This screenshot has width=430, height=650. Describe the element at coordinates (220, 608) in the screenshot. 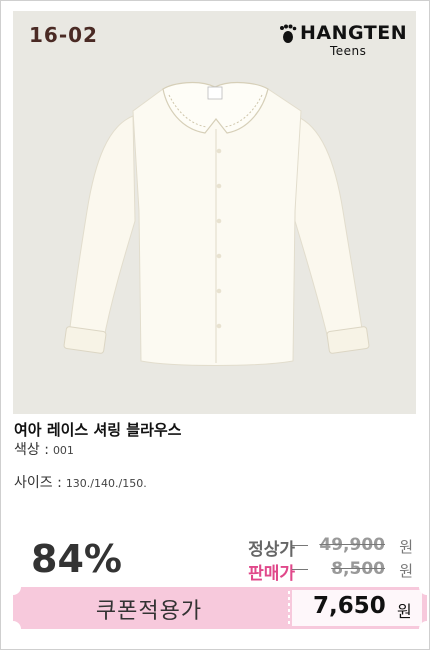

I see `coupon-price-banner: 쿠폰적용가 7,650 원` at that location.